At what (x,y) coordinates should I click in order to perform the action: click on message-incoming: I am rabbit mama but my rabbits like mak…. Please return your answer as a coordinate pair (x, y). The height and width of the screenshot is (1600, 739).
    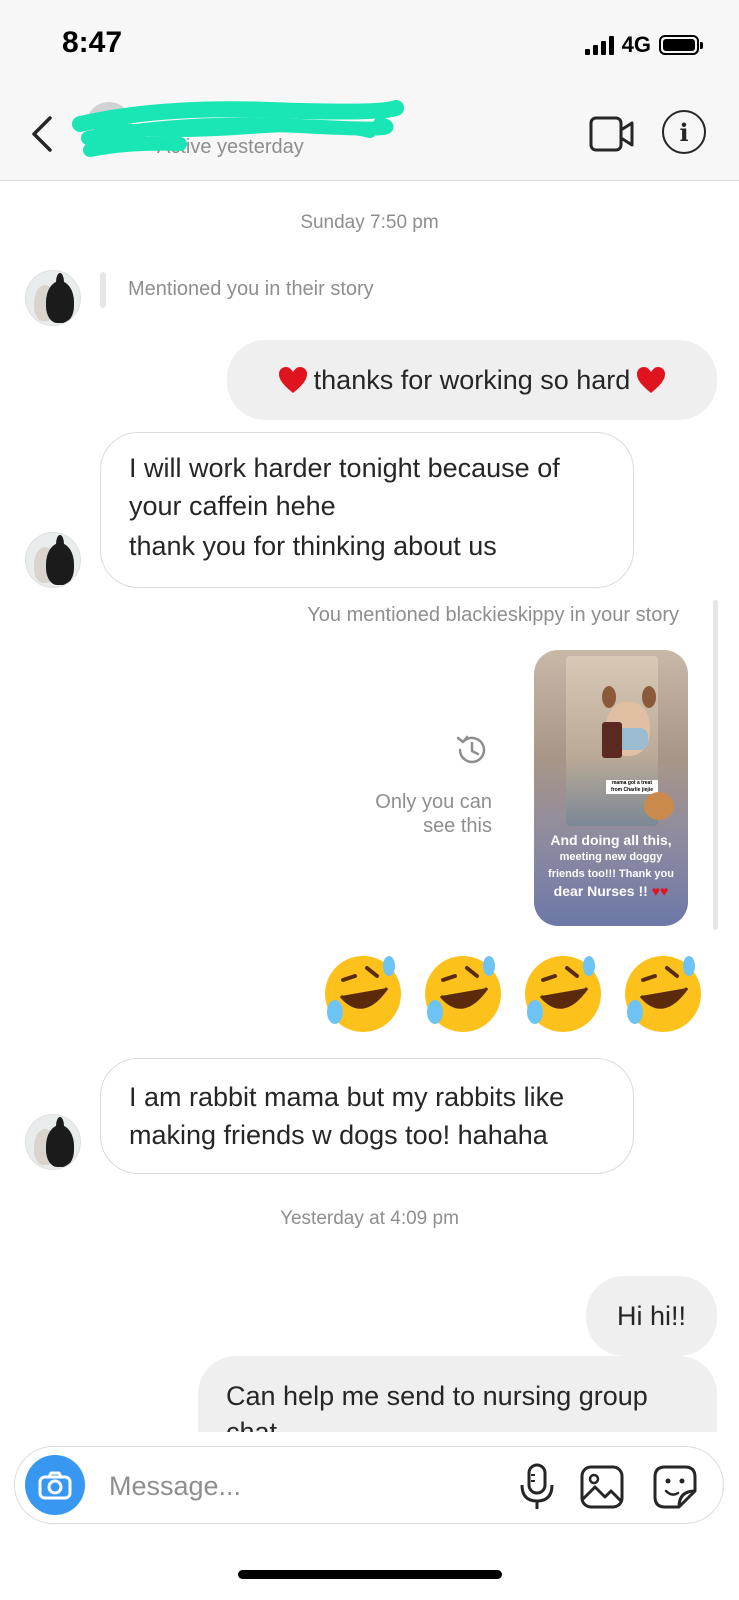
    Looking at the image, I should click on (367, 1116).